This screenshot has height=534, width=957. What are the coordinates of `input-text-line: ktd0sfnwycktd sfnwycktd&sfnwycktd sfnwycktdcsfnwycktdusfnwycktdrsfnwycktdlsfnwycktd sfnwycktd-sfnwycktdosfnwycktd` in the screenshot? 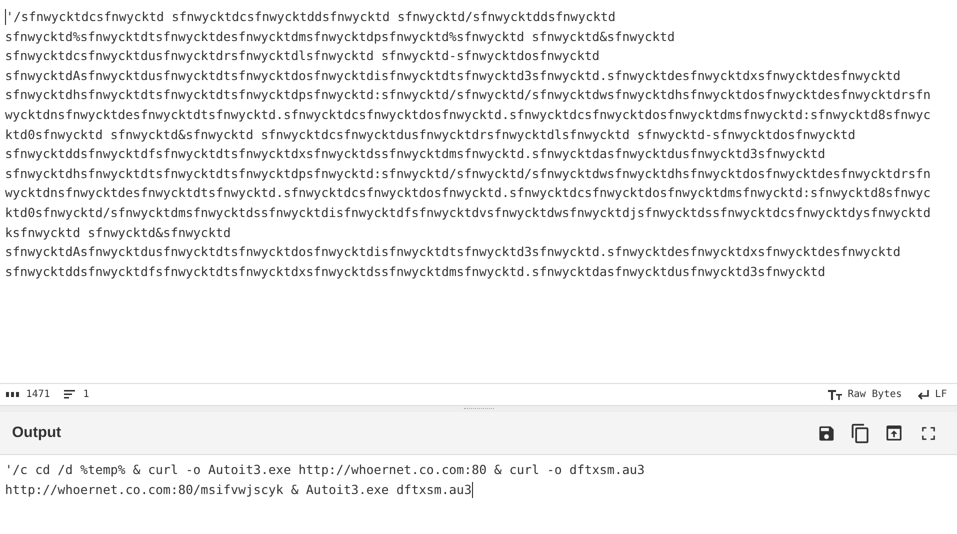 It's located at (430, 135).